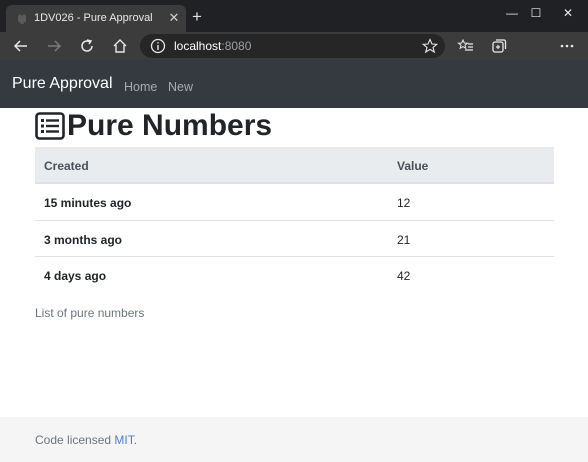  I want to click on browser-tab: 1DV026 - Pure Approval ✕, so click(96, 18).